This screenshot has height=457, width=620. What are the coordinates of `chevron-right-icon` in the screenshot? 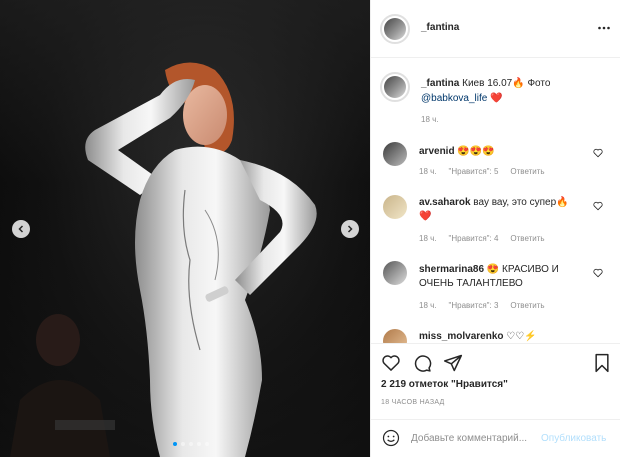 It's located at (350, 229).